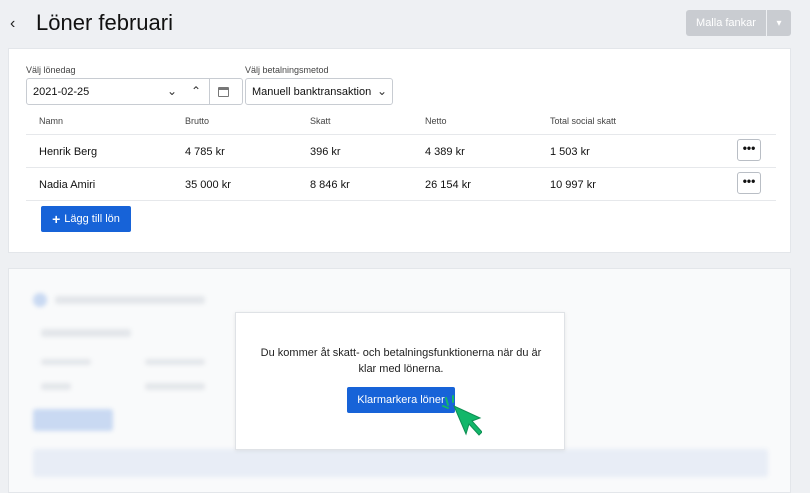 The width and height of the screenshot is (810, 493). I want to click on payment-label: Välj betalningsmetod, so click(287, 70).